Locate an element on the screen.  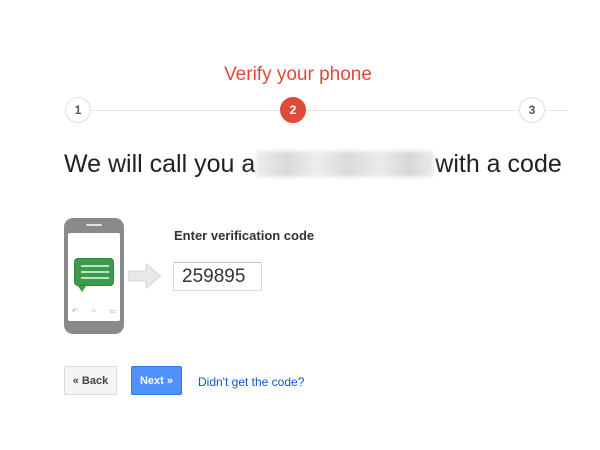
step-indicator-1: 1 is located at coordinates (78, 110).